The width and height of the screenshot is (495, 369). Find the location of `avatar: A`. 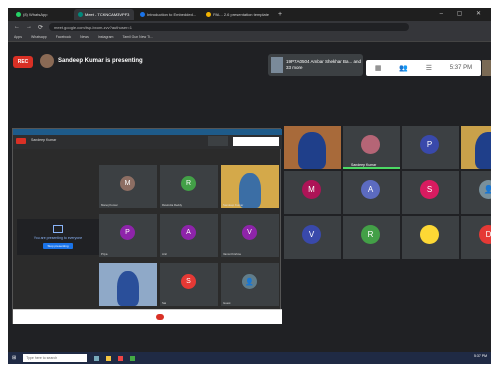

avatar: A is located at coordinates (370, 189).